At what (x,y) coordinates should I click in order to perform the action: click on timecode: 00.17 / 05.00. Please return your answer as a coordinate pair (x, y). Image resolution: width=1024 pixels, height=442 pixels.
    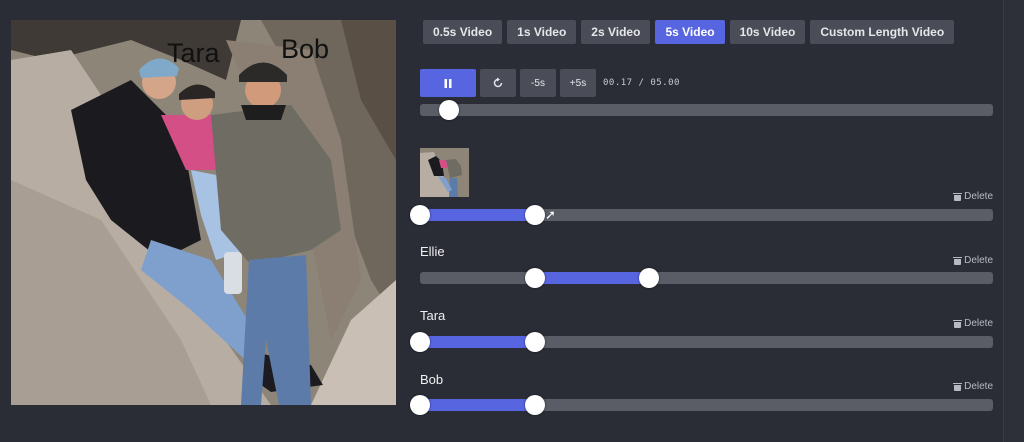
    Looking at the image, I should click on (641, 83).